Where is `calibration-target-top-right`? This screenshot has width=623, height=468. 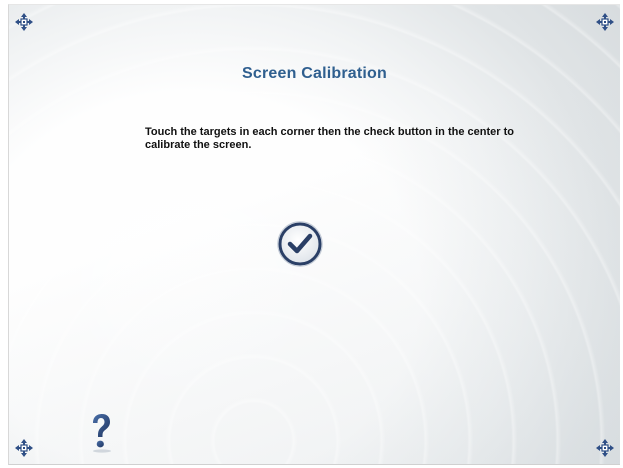 calibration-target-top-right is located at coordinates (605, 22).